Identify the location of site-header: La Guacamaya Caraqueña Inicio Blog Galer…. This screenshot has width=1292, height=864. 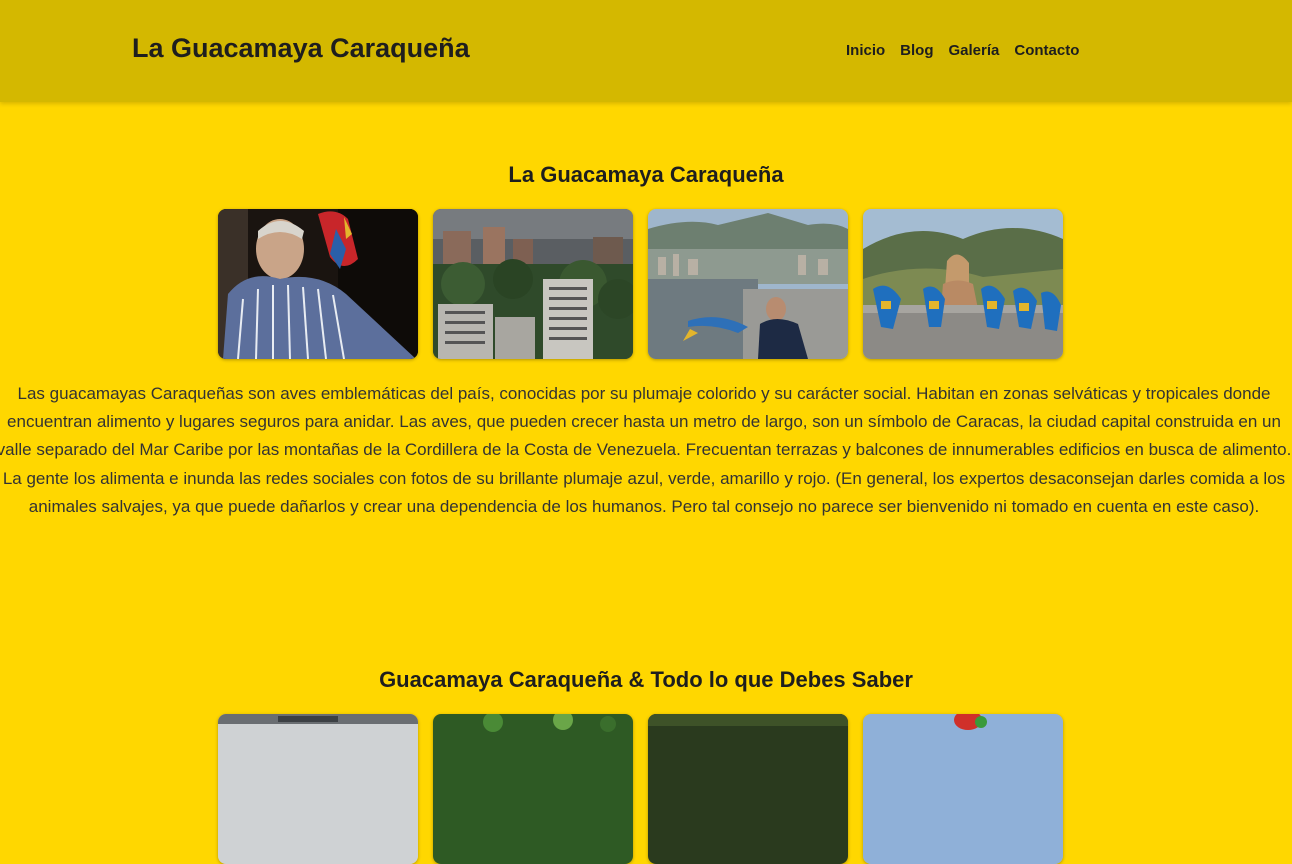
(646, 51).